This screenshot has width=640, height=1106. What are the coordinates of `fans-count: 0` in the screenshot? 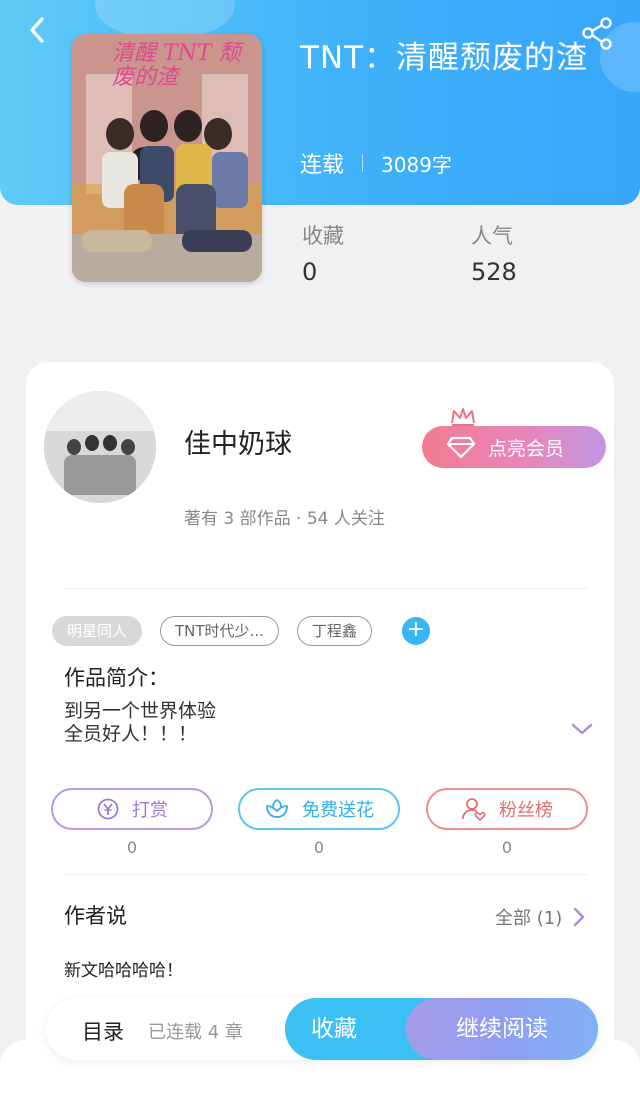 It's located at (507, 847).